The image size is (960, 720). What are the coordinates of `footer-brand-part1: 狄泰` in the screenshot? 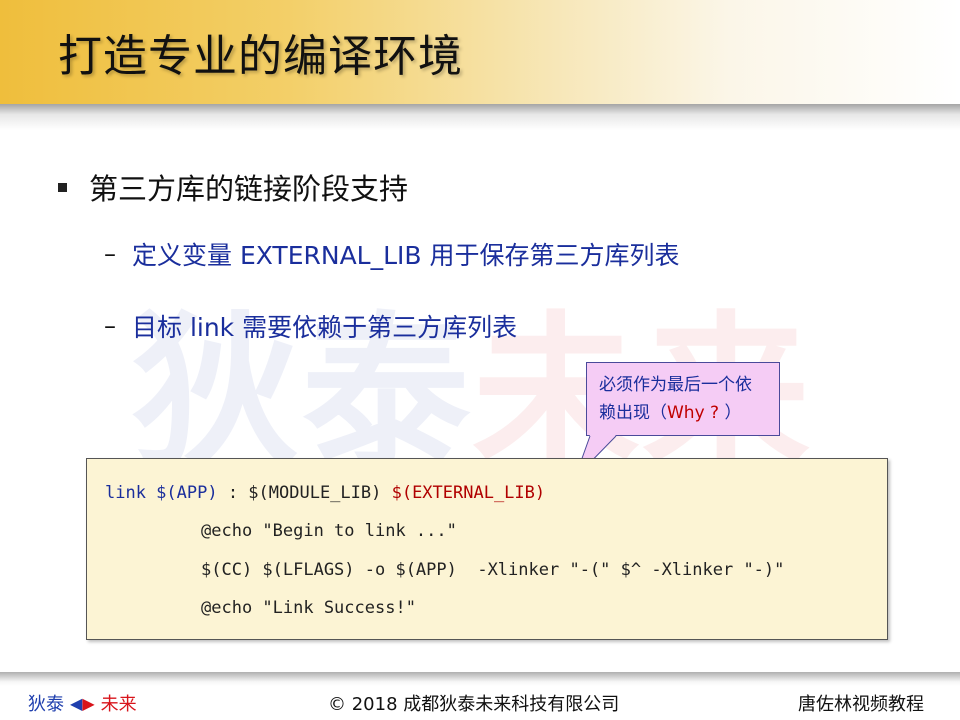 It's located at (46, 704).